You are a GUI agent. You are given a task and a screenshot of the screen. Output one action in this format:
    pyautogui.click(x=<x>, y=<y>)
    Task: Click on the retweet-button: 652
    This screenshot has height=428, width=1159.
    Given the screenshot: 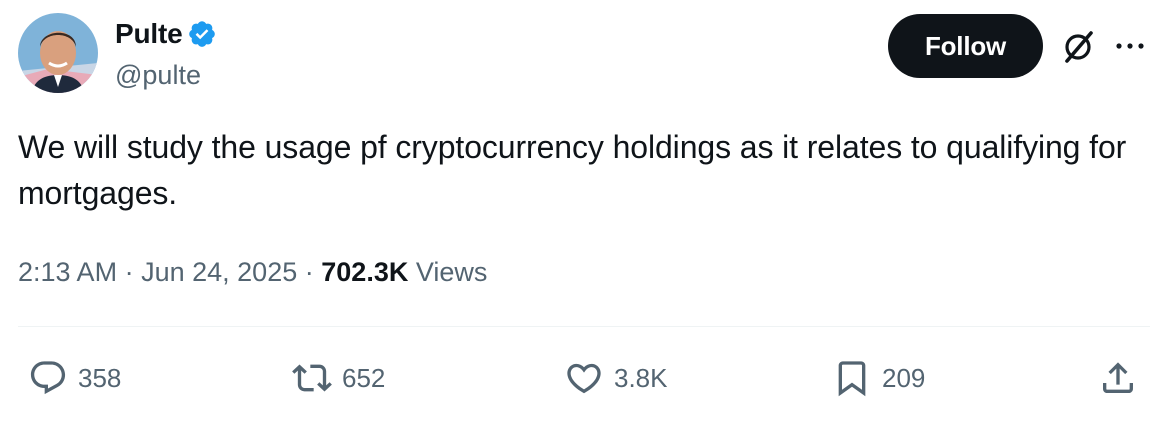 What is the action you would take?
    pyautogui.click(x=338, y=378)
    